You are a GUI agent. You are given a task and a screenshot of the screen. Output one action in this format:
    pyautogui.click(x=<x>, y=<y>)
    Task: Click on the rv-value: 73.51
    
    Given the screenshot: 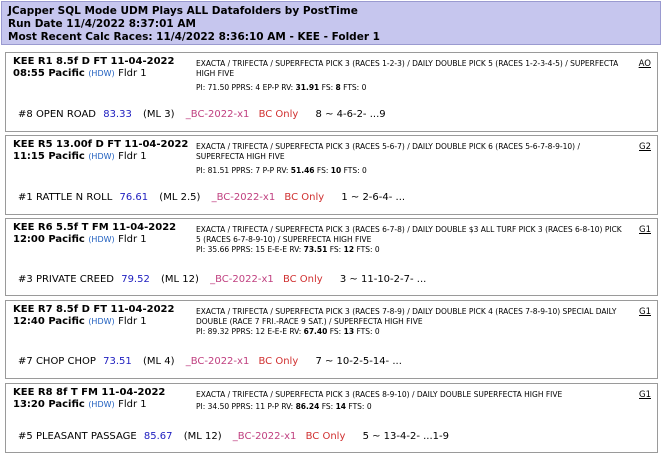 What is the action you would take?
    pyautogui.click(x=315, y=249)
    